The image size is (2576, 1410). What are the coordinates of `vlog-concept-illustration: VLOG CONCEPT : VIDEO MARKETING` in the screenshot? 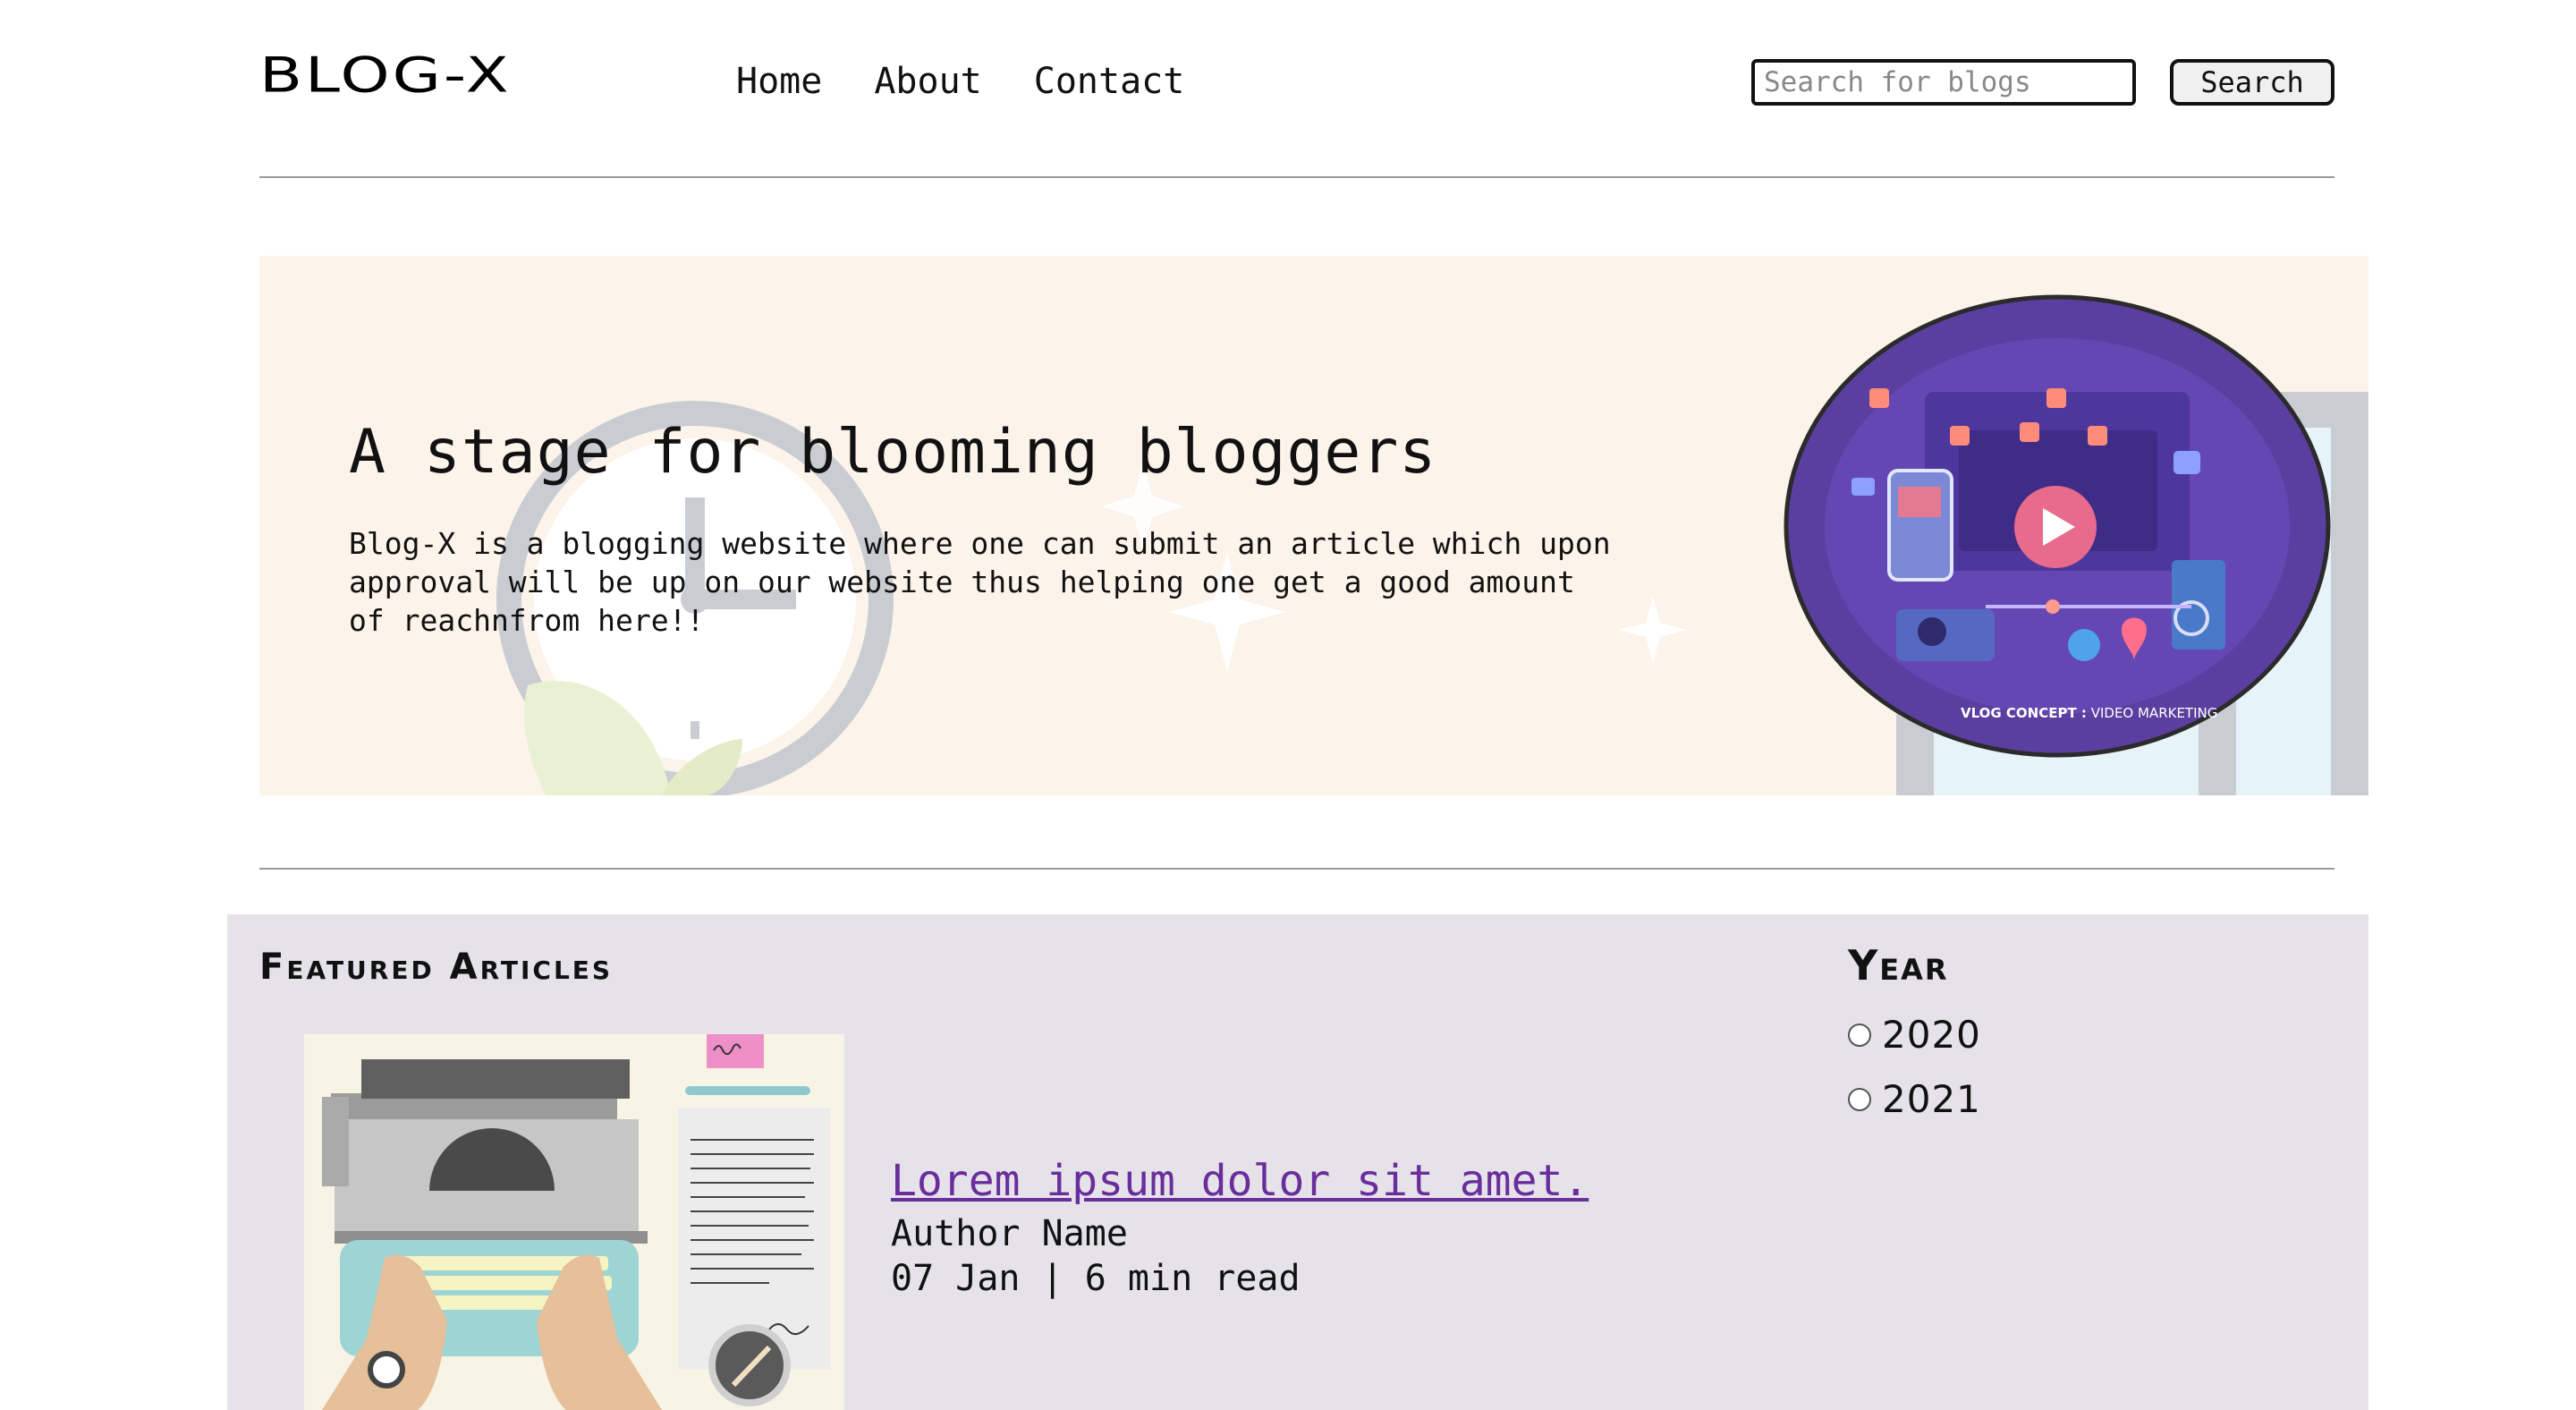 It's located at (2057, 526).